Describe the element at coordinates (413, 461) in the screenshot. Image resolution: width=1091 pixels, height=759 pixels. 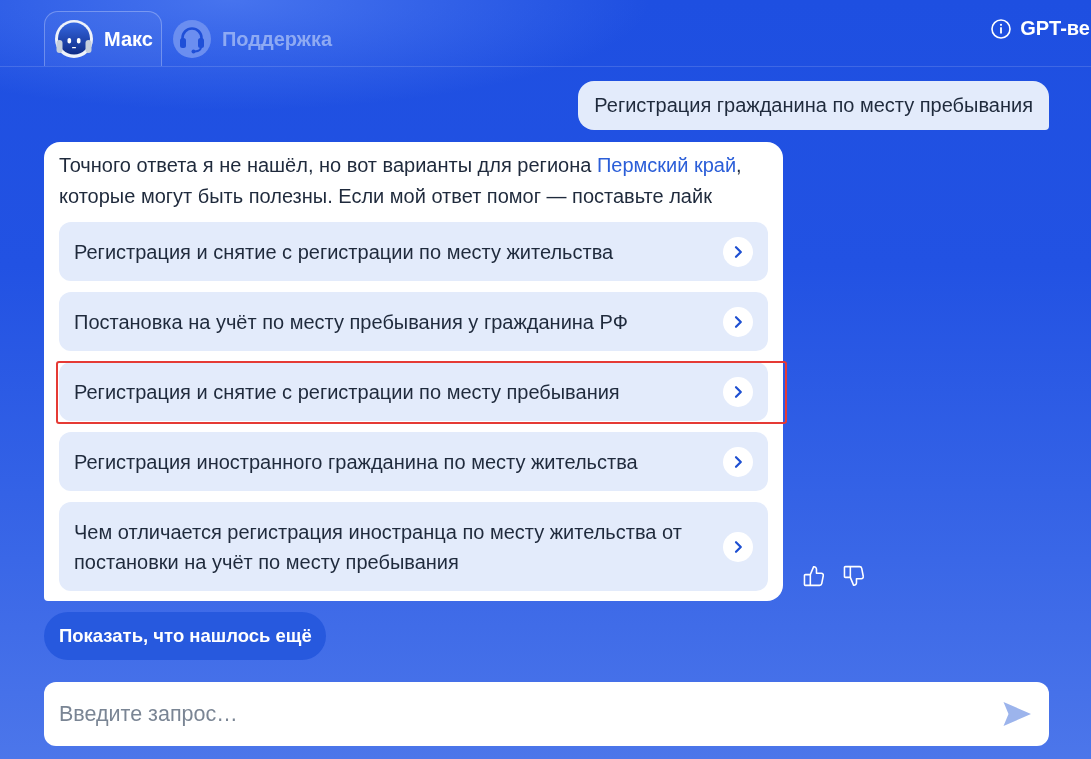
I see `suggestion-button: Регистрация иностранного гражданина по месту жительства` at that location.